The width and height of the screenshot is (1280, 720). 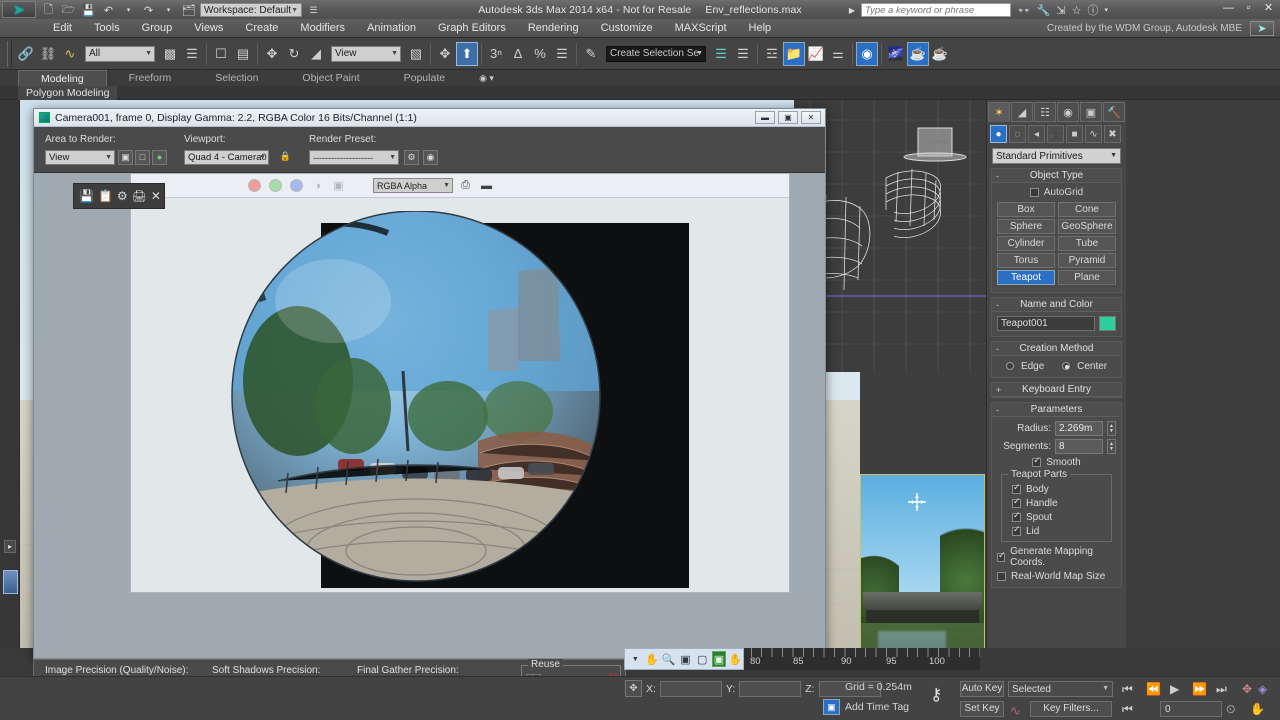 What do you see at coordinates (285, 157) in the screenshot?
I see `viewport-lock-icon: 🔒` at bounding box center [285, 157].